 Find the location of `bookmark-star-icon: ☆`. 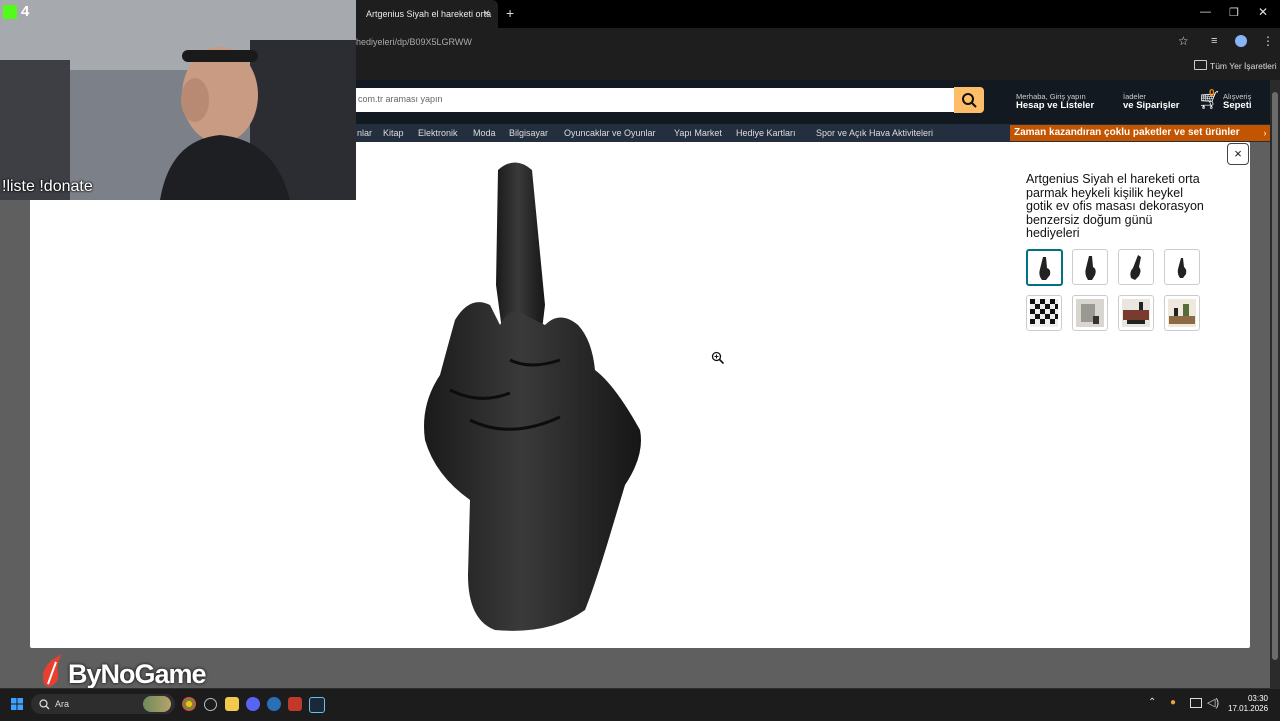

bookmark-star-icon: ☆ is located at coordinates (1183, 41).